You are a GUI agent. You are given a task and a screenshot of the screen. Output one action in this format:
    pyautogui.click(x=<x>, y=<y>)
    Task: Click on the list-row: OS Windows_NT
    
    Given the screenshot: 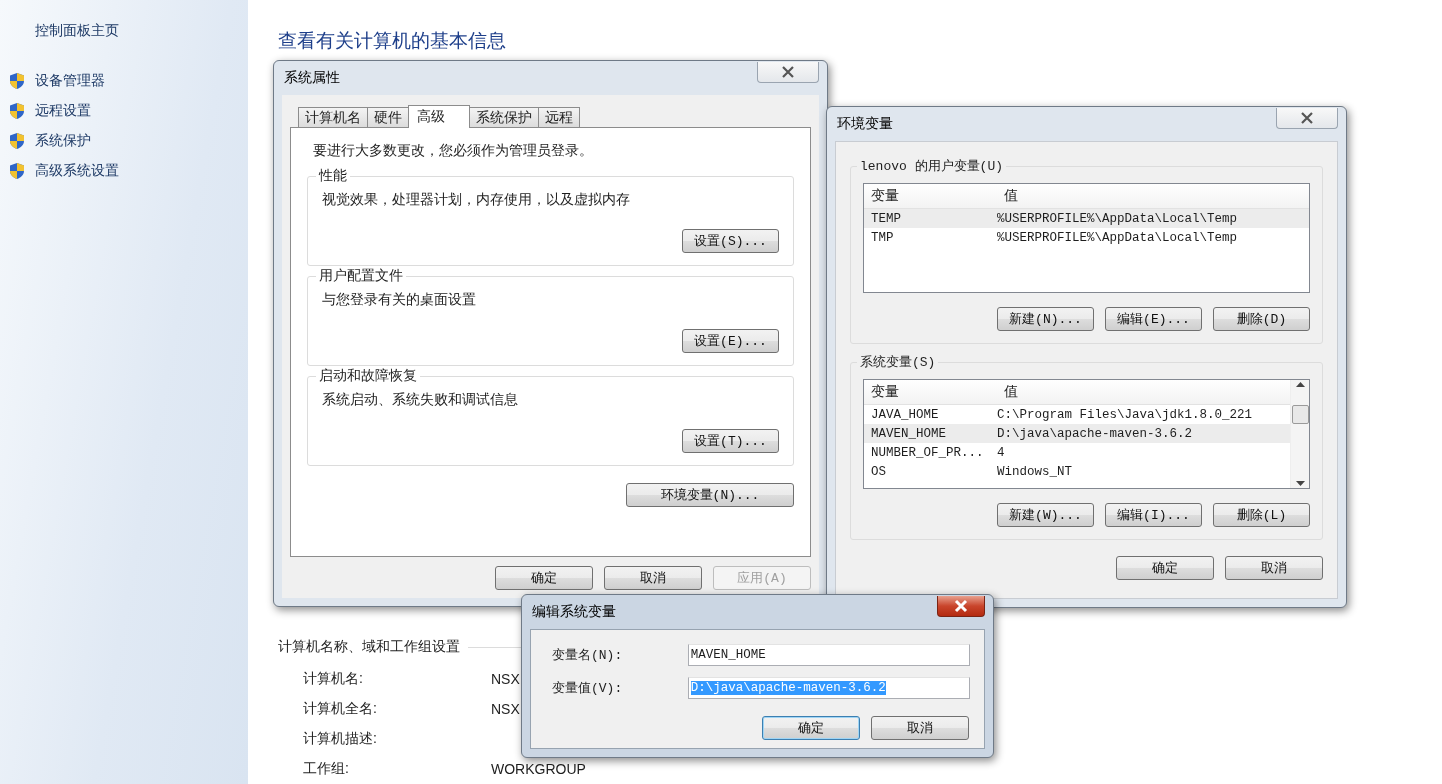 What is the action you would take?
    pyautogui.click(x=1077, y=471)
    